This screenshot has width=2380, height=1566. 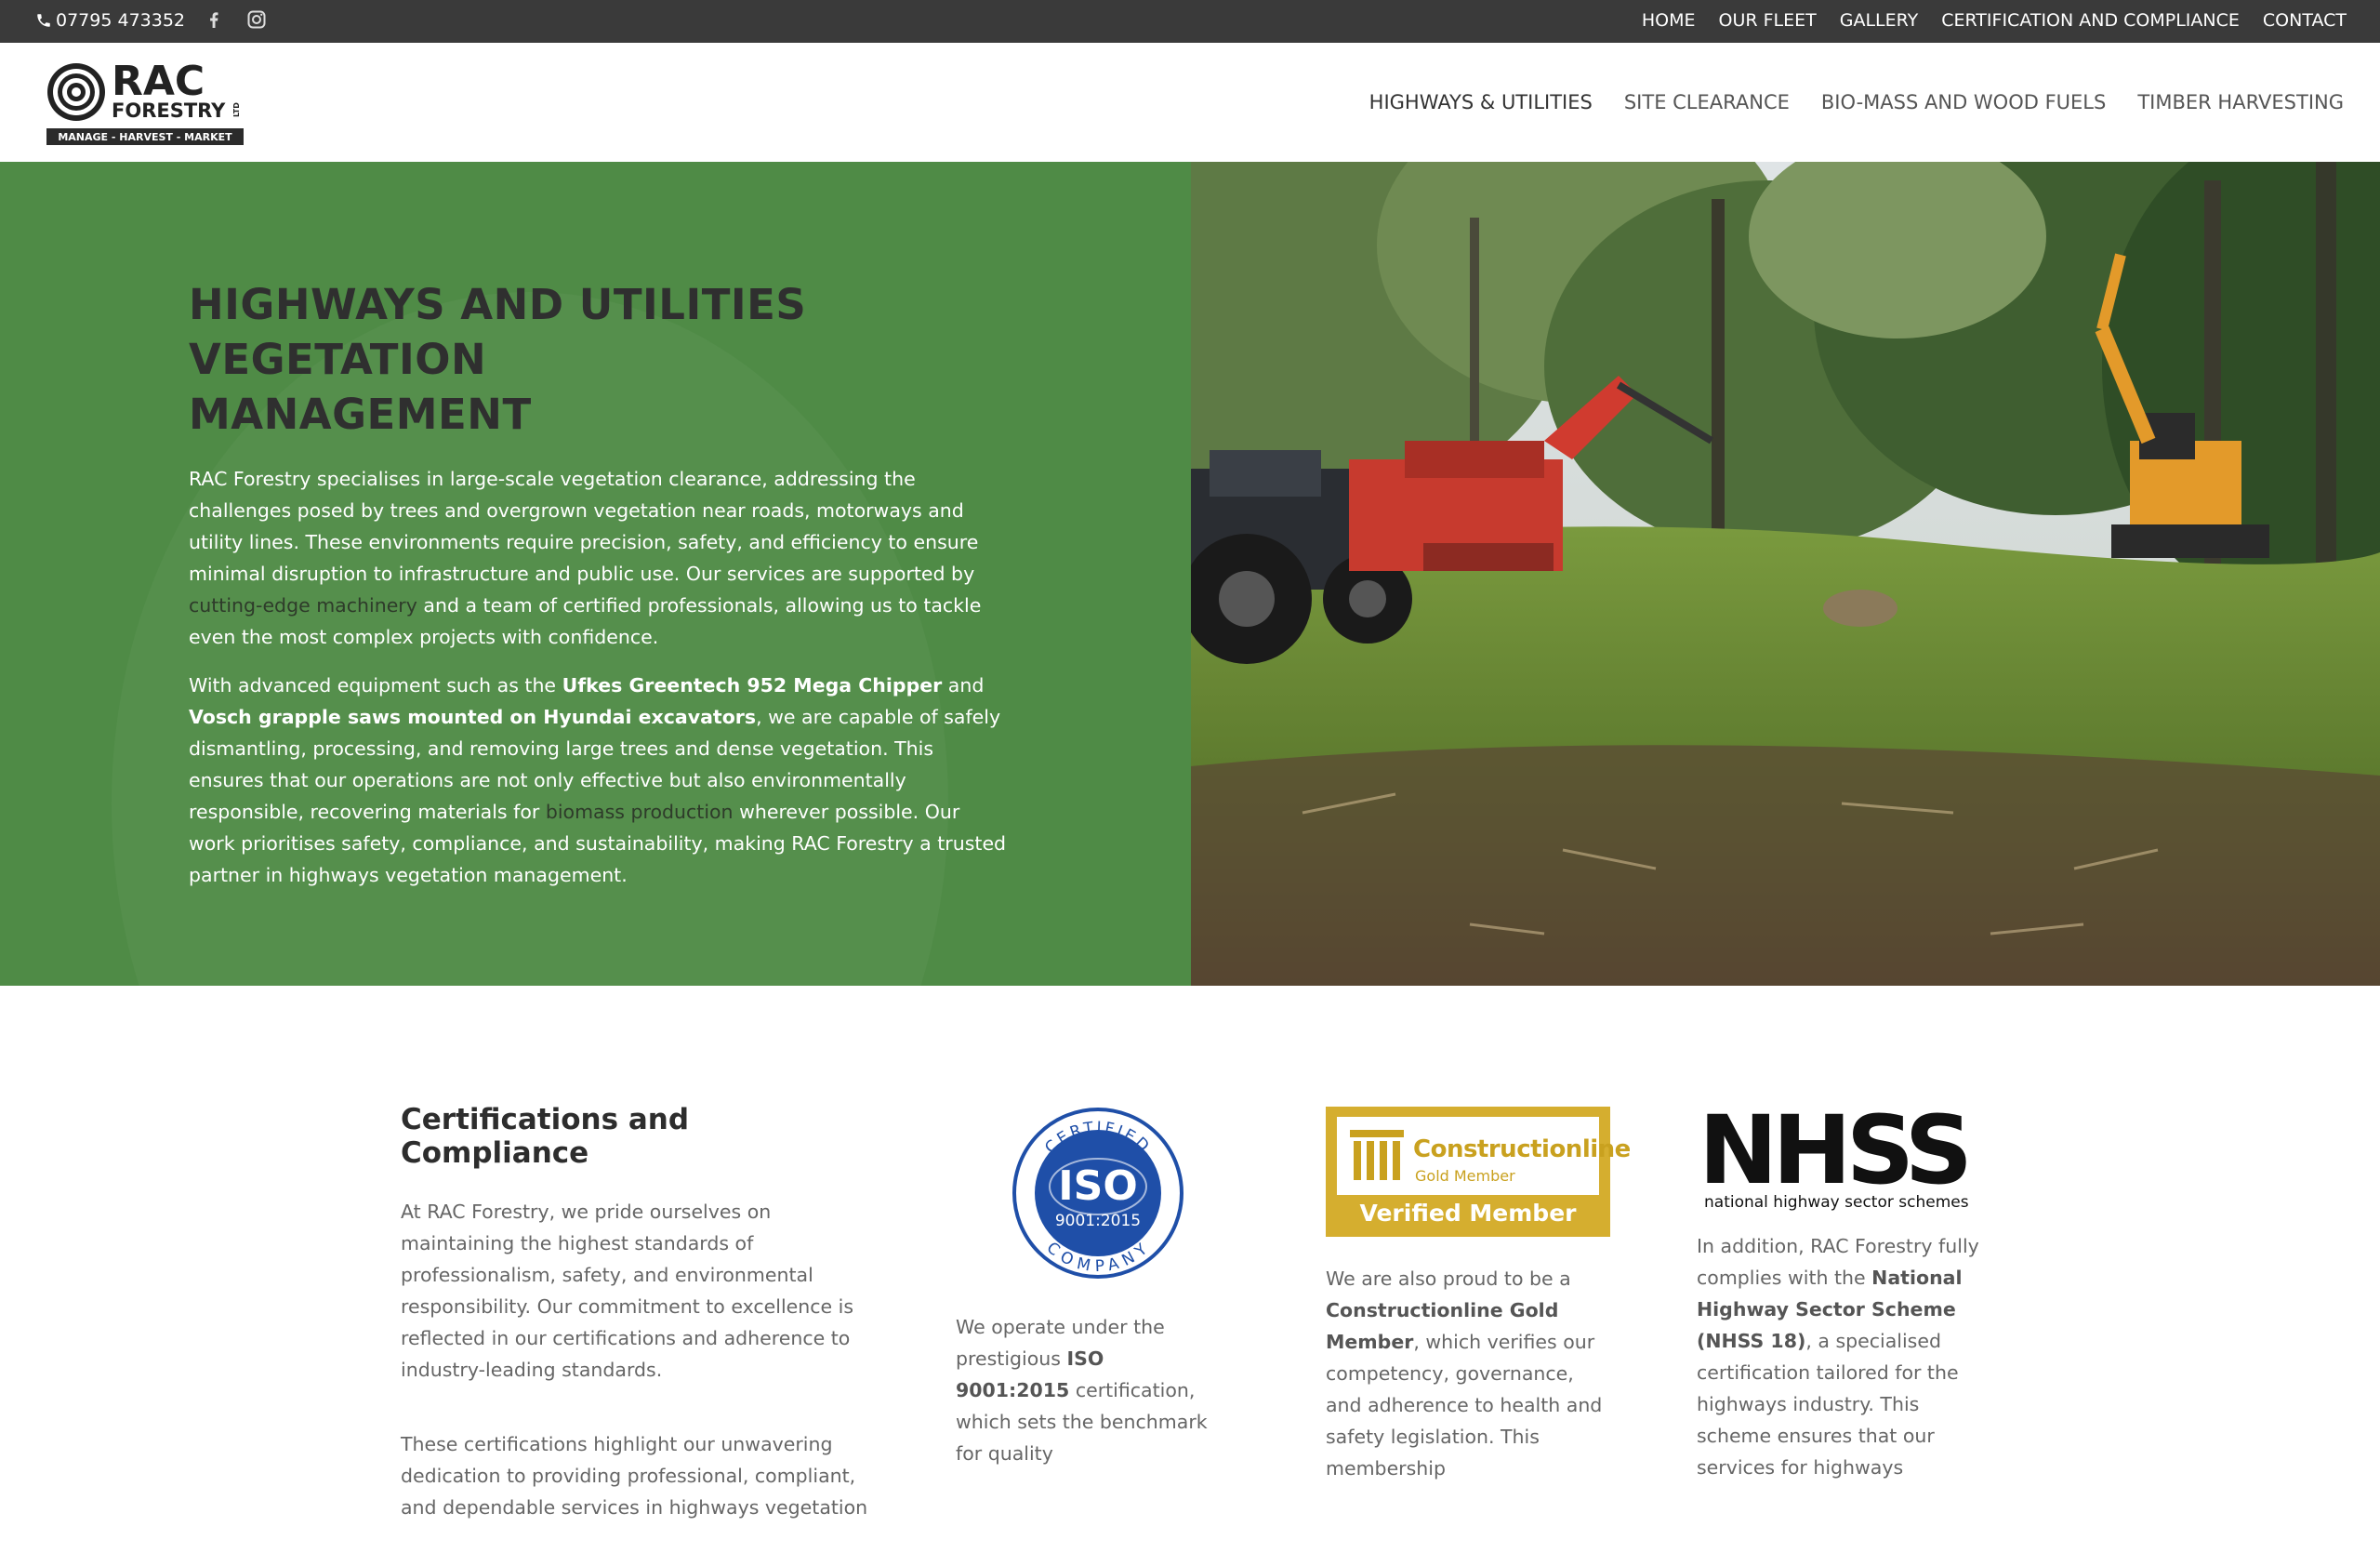 What do you see at coordinates (1097, 1186) in the screenshot?
I see `svg-text: ISO` at bounding box center [1097, 1186].